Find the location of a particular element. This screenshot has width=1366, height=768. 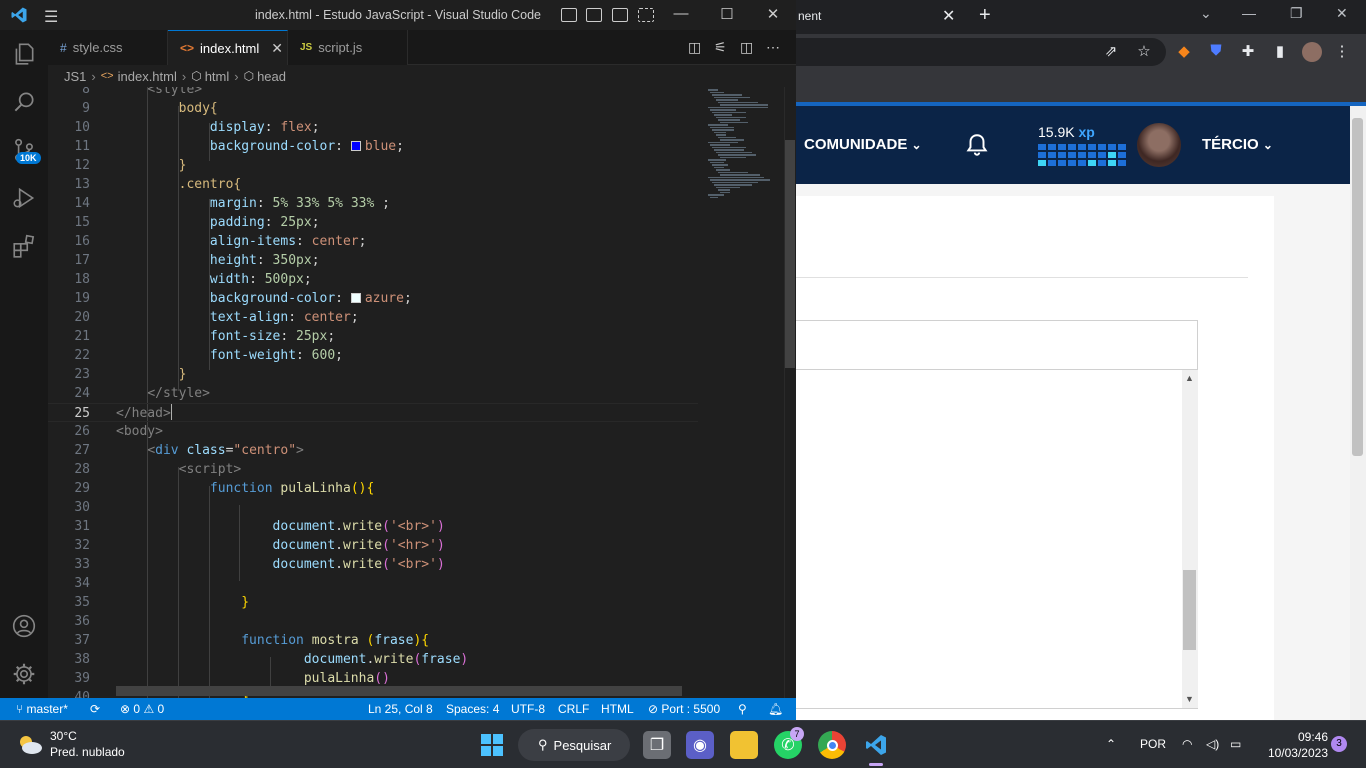

page-scrollbar-thumb is located at coordinates (1357, 287).